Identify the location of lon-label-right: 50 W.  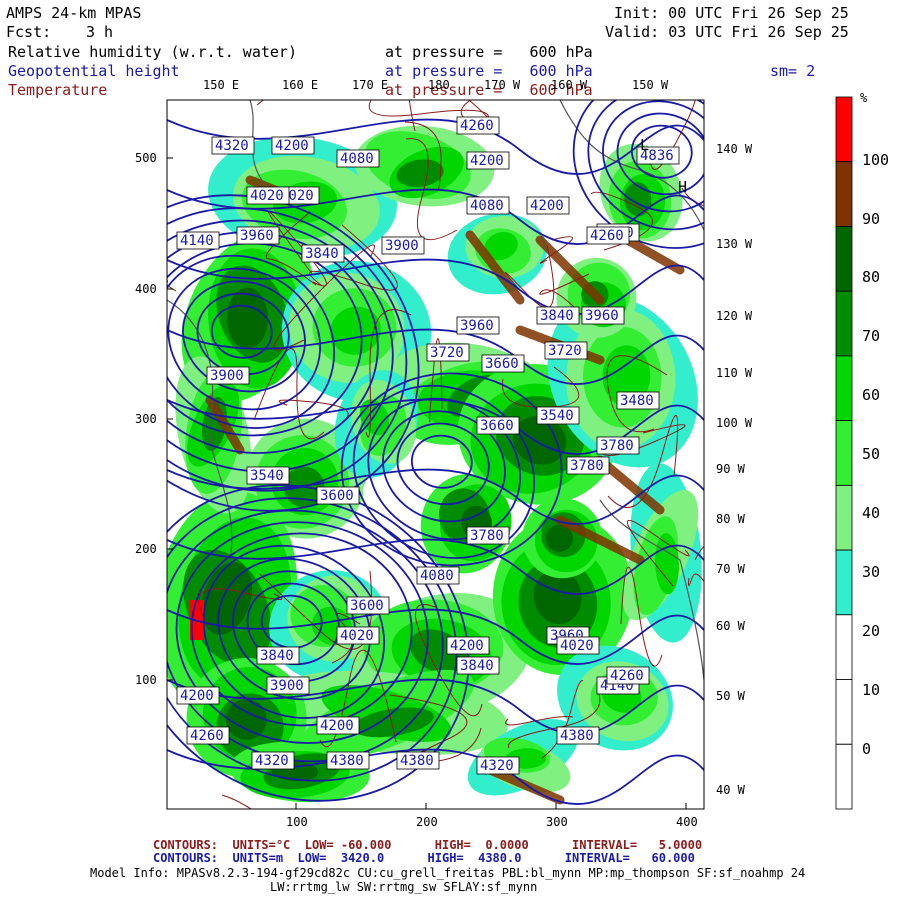
(730, 696).